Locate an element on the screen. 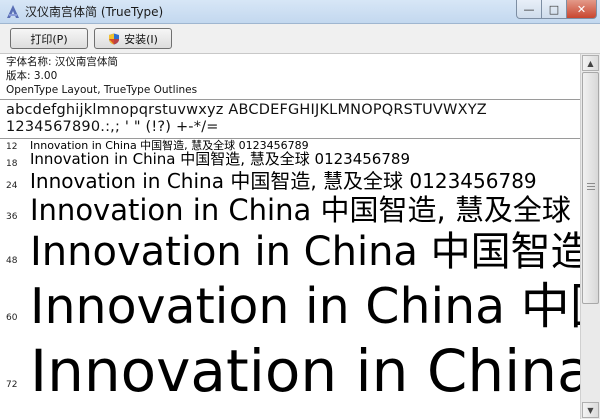 This screenshot has width=600, height=419. minimize-icon: — is located at coordinates (529, 9).